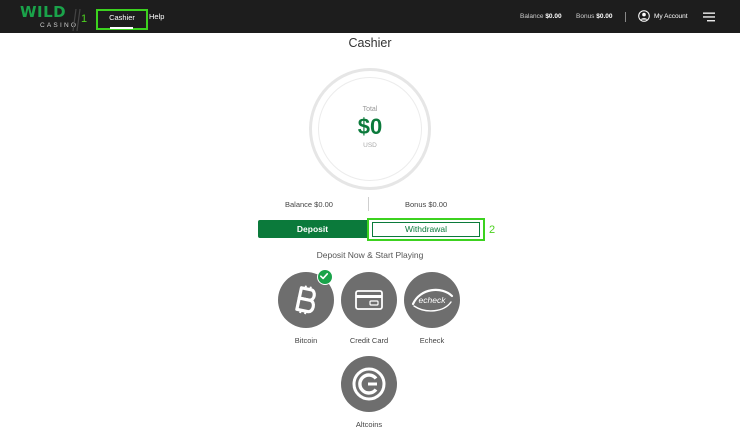 The image size is (740, 429). I want to click on altcoins-circle, so click(369, 384).